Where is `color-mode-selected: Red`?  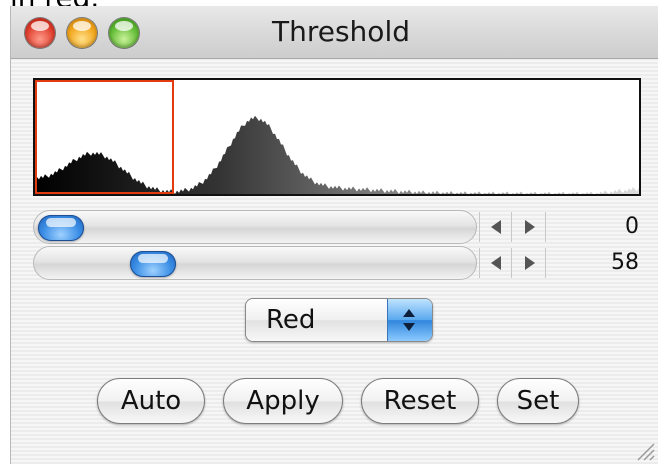 color-mode-selected: Red is located at coordinates (291, 320).